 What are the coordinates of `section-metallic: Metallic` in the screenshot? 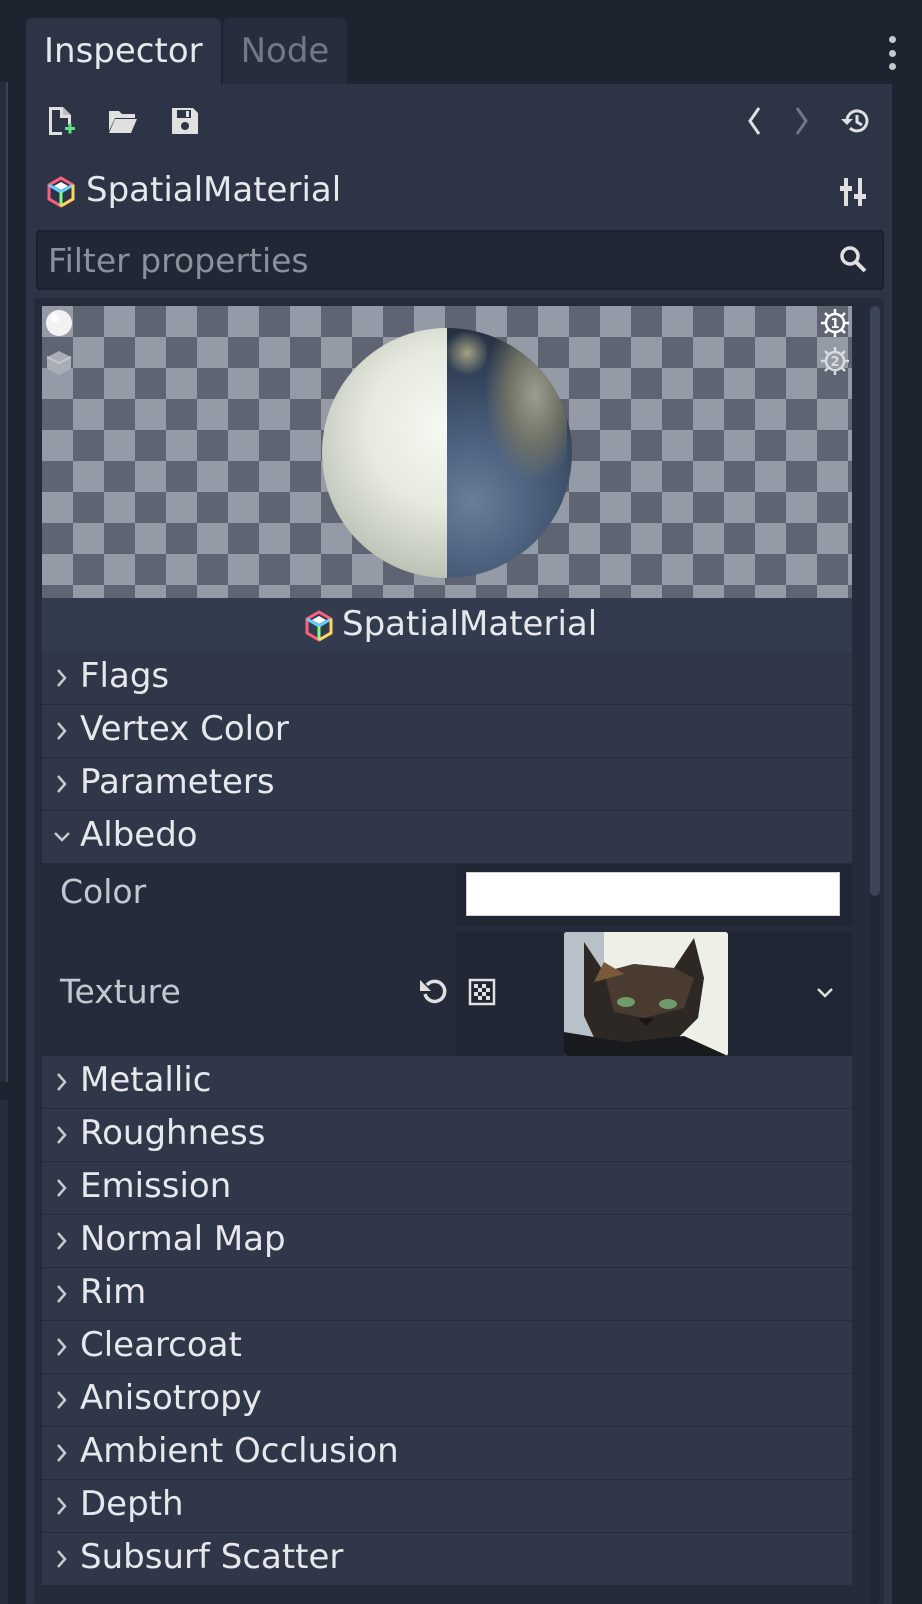 It's located at (447, 1082).